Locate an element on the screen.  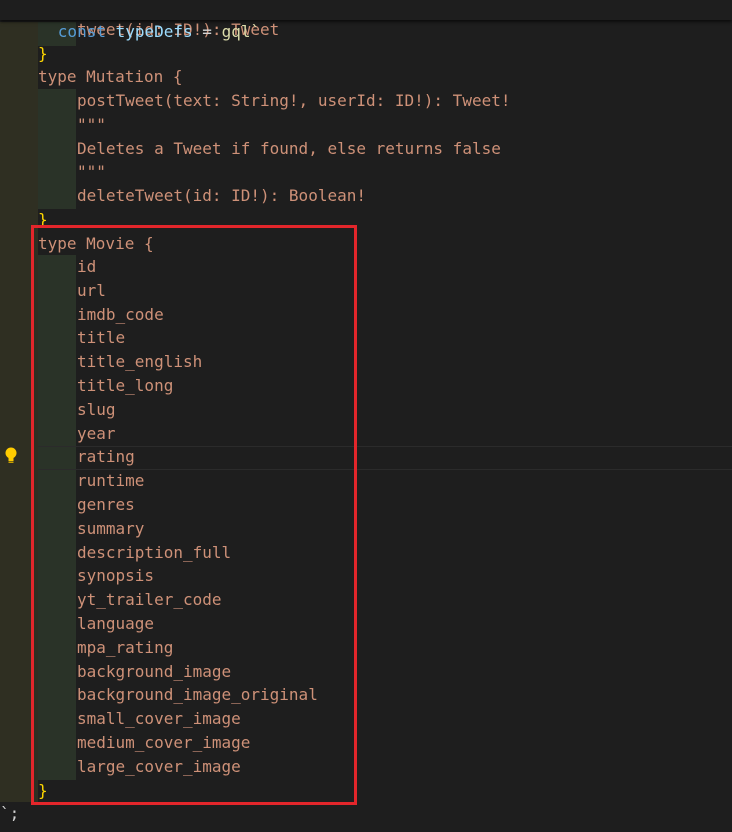
code-line: } is located at coordinates (43, 54).